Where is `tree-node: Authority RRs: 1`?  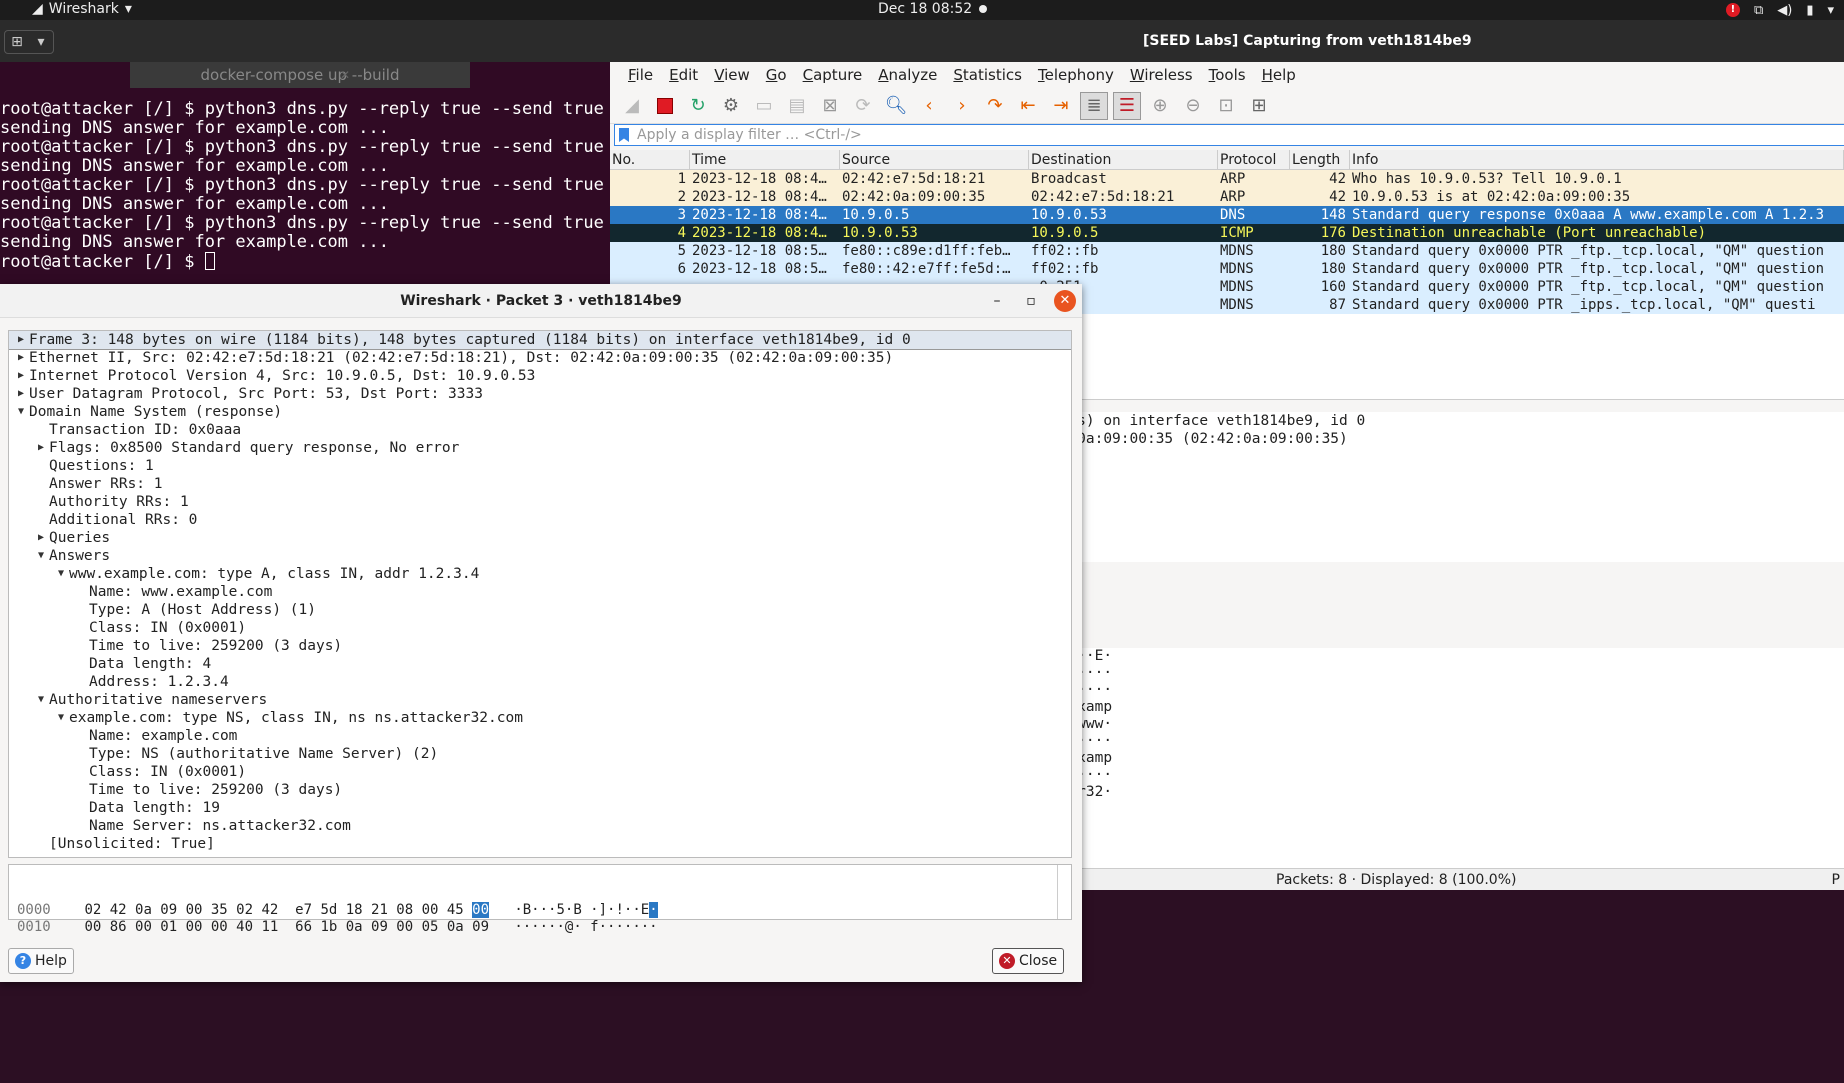
tree-node: Authority RRs: 1 is located at coordinates (540, 502).